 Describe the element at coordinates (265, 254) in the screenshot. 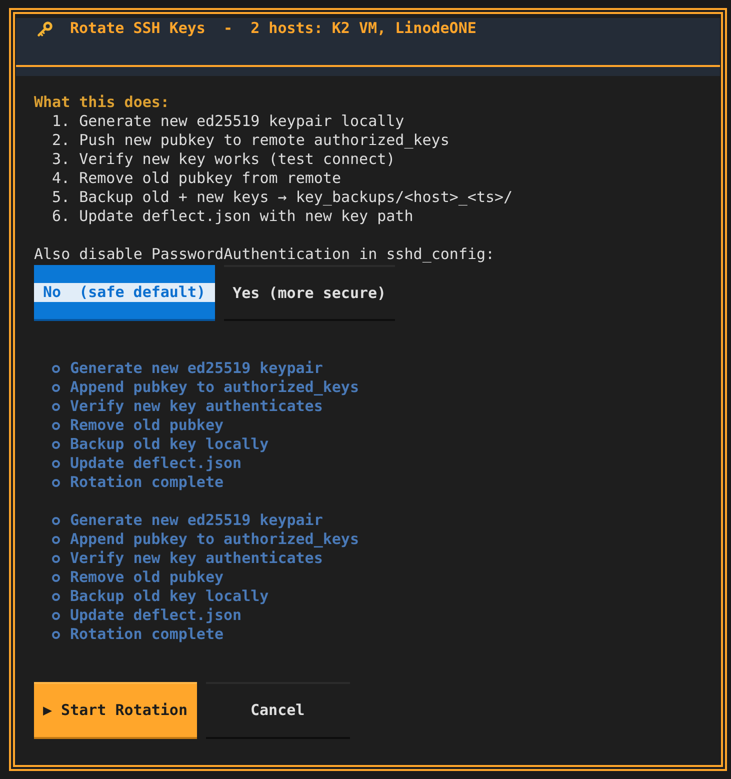

I see `option-label: Also disable PasswordAuthentication in sshd_config:` at that location.